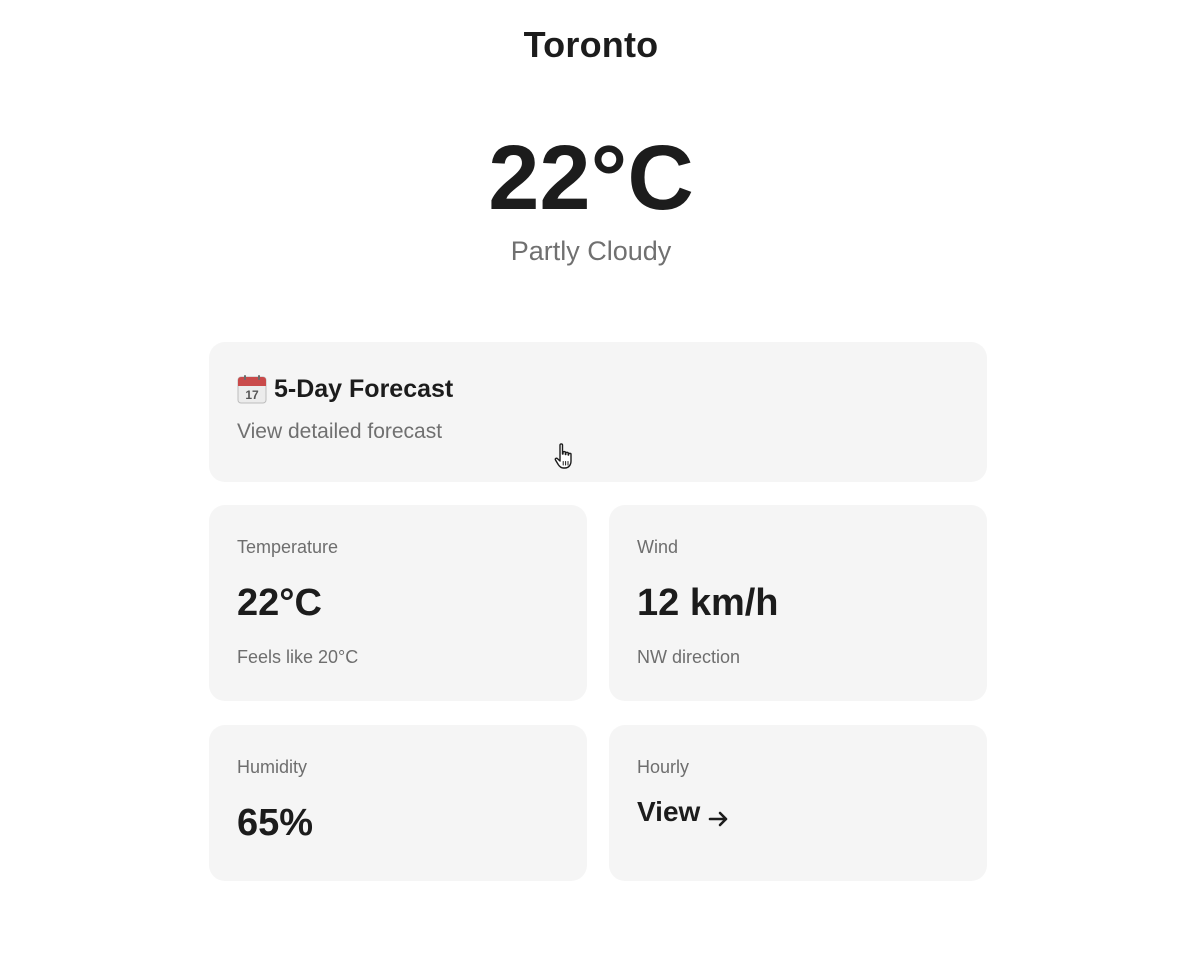 This screenshot has height=968, width=1182. What do you see at coordinates (252, 395) in the screenshot?
I see `calendar-day-number: 17` at bounding box center [252, 395].